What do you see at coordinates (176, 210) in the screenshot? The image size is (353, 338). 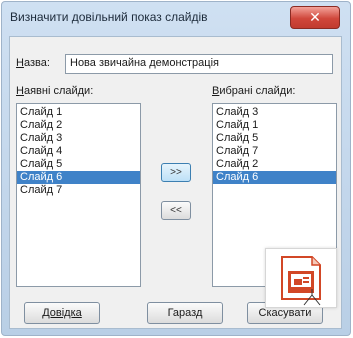 I see `remove-slides-button: <<` at bounding box center [176, 210].